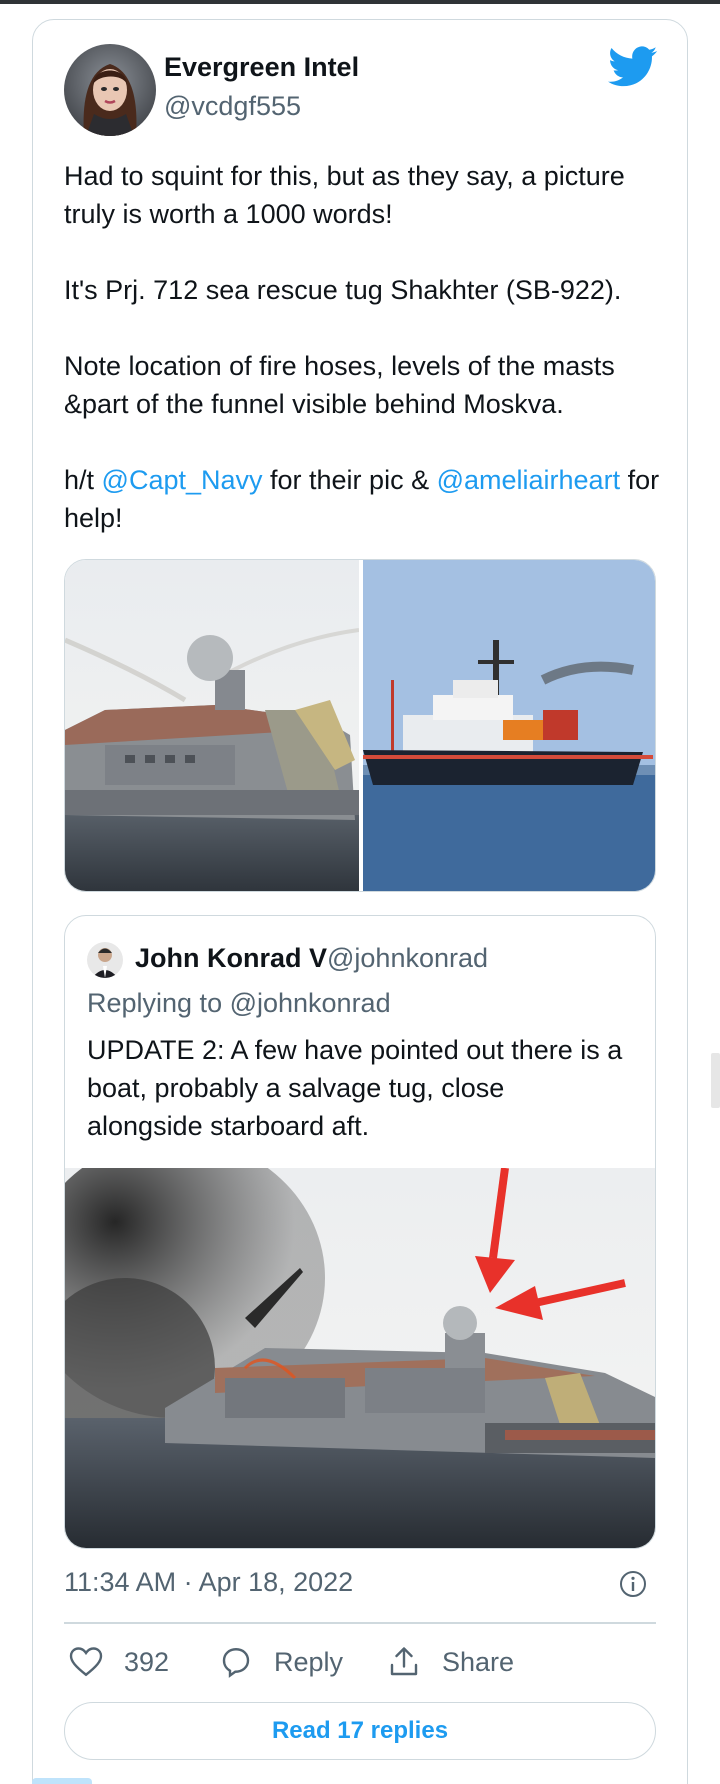 This screenshot has height=1784, width=720. Describe the element at coordinates (182, 480) in the screenshot. I see `mention-capt-navy: @Capt_Navy` at that location.